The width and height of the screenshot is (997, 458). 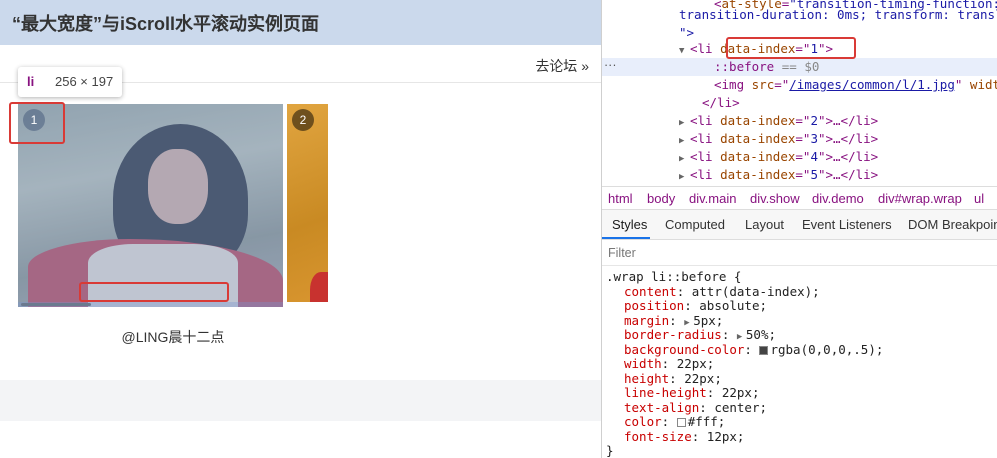 What do you see at coordinates (661, 407) in the screenshot?
I see `css-property: text-align` at bounding box center [661, 407].